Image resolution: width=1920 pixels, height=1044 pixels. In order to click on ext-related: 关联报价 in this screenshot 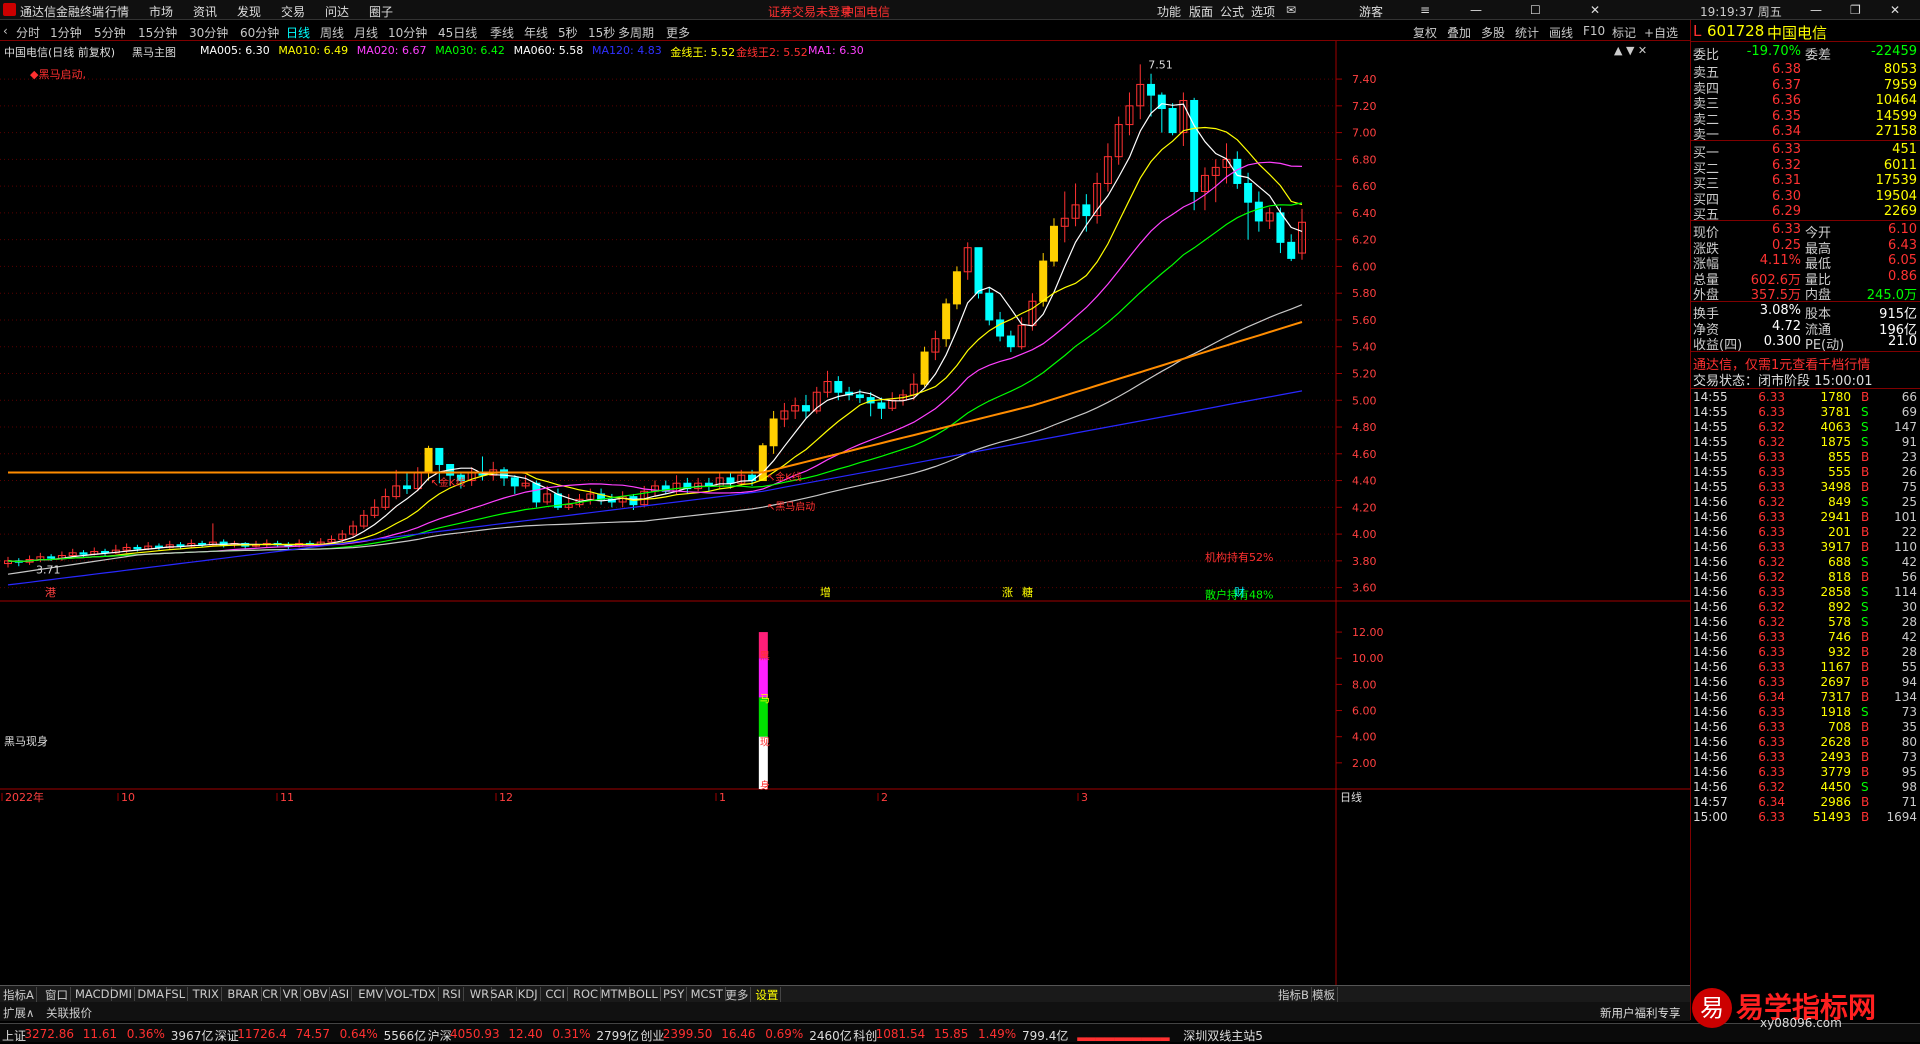, I will do `click(69, 1013)`.